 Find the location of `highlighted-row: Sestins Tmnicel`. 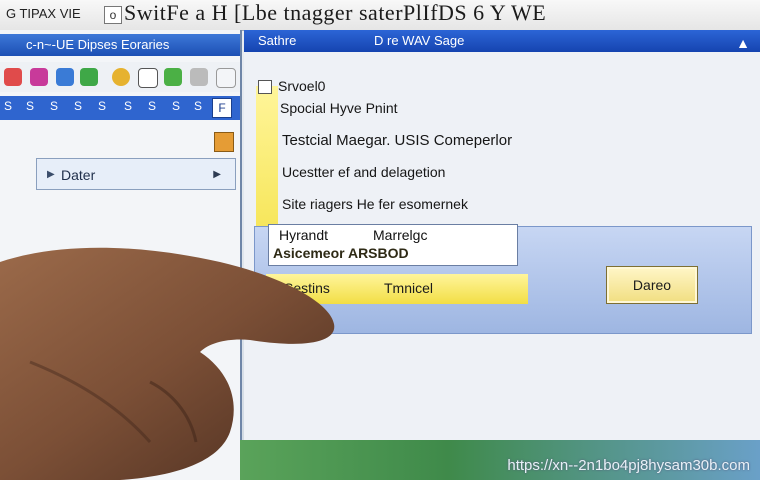

highlighted-row: Sestins Tmnicel is located at coordinates (397, 289).